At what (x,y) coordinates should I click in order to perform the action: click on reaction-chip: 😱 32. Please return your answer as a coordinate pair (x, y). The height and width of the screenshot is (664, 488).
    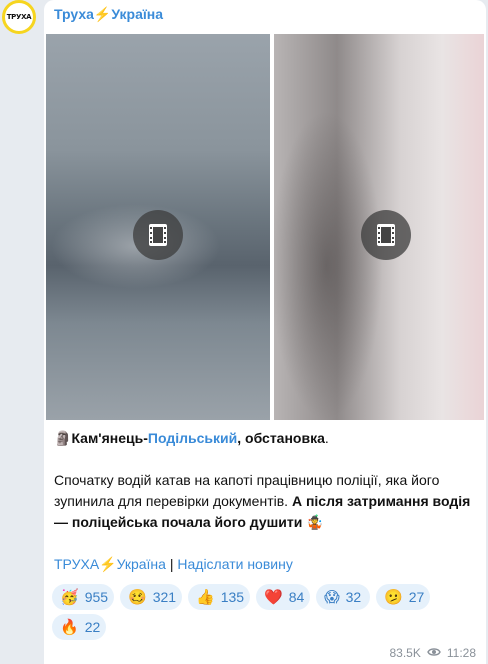
    Looking at the image, I should click on (343, 597).